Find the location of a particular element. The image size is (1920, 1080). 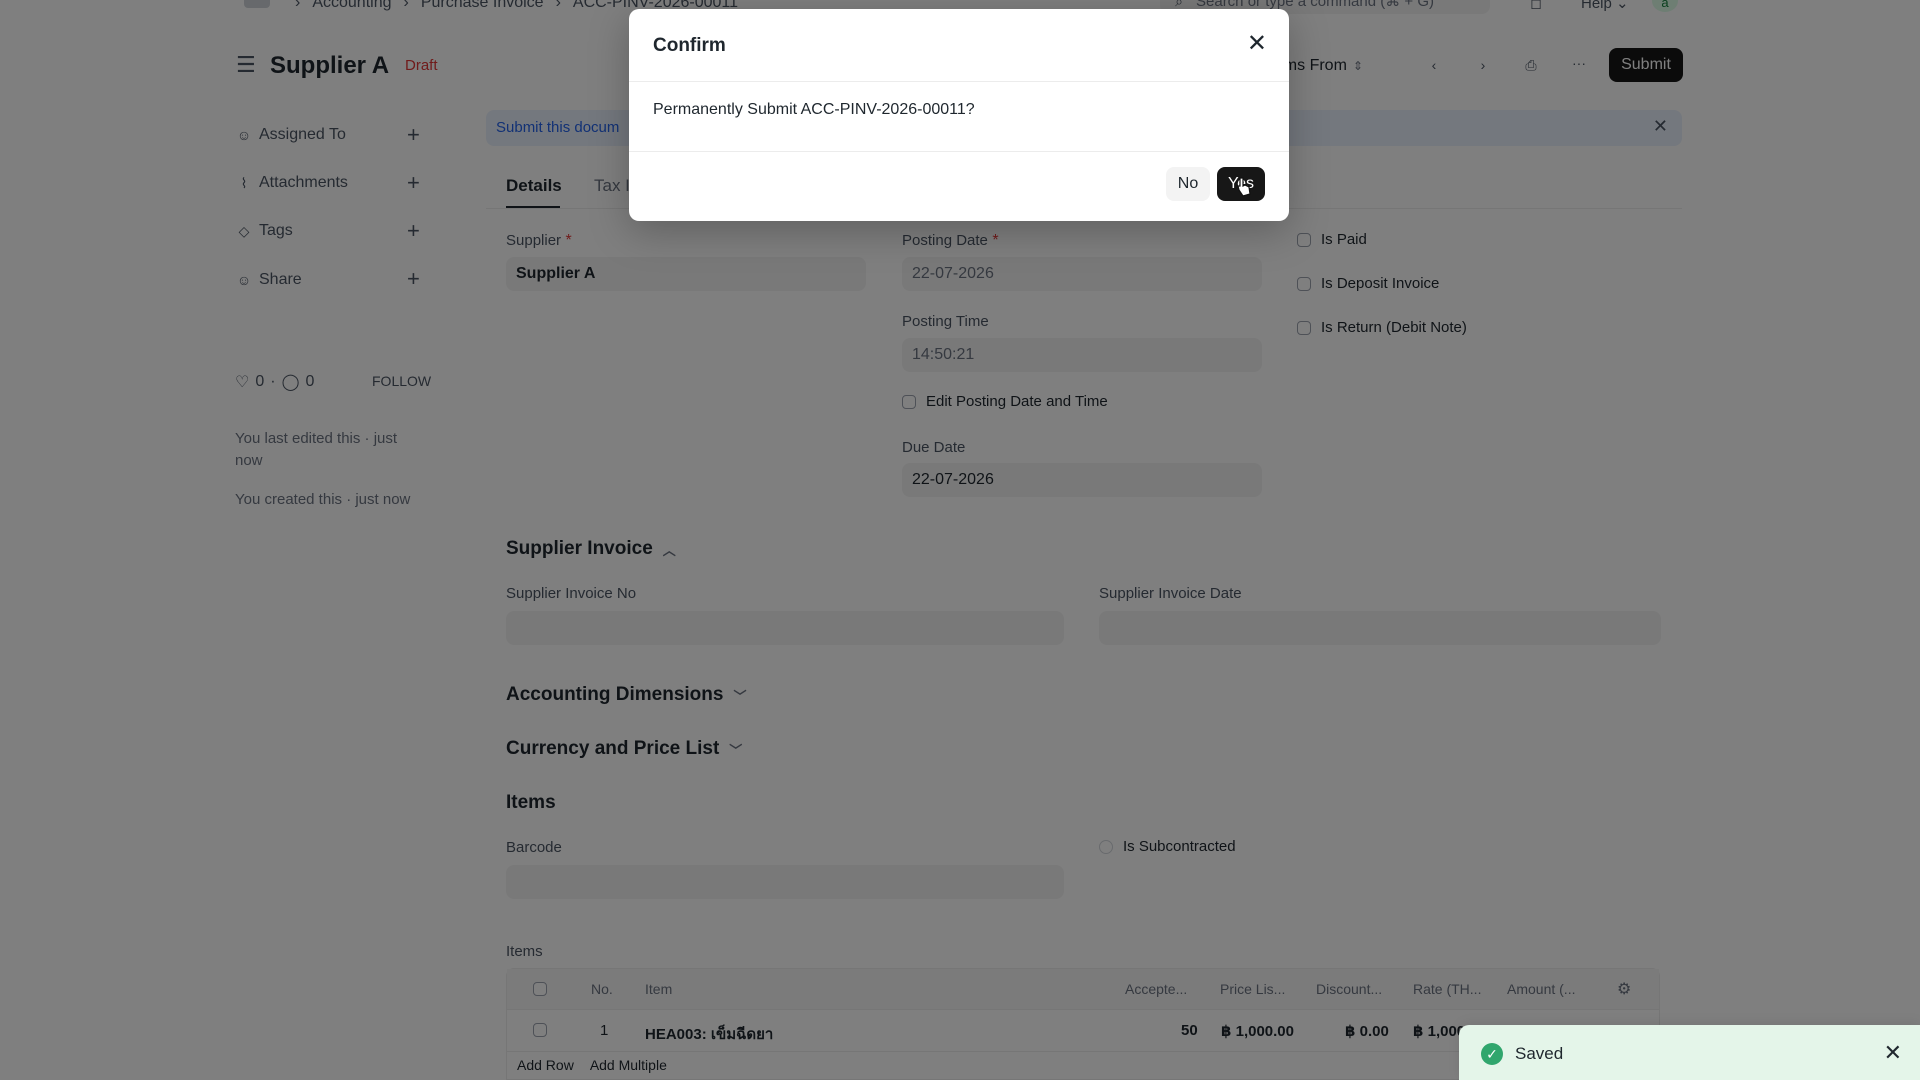

dialog-message: Permanently Submit ACC-PINV-2026-00011? is located at coordinates (814, 109).